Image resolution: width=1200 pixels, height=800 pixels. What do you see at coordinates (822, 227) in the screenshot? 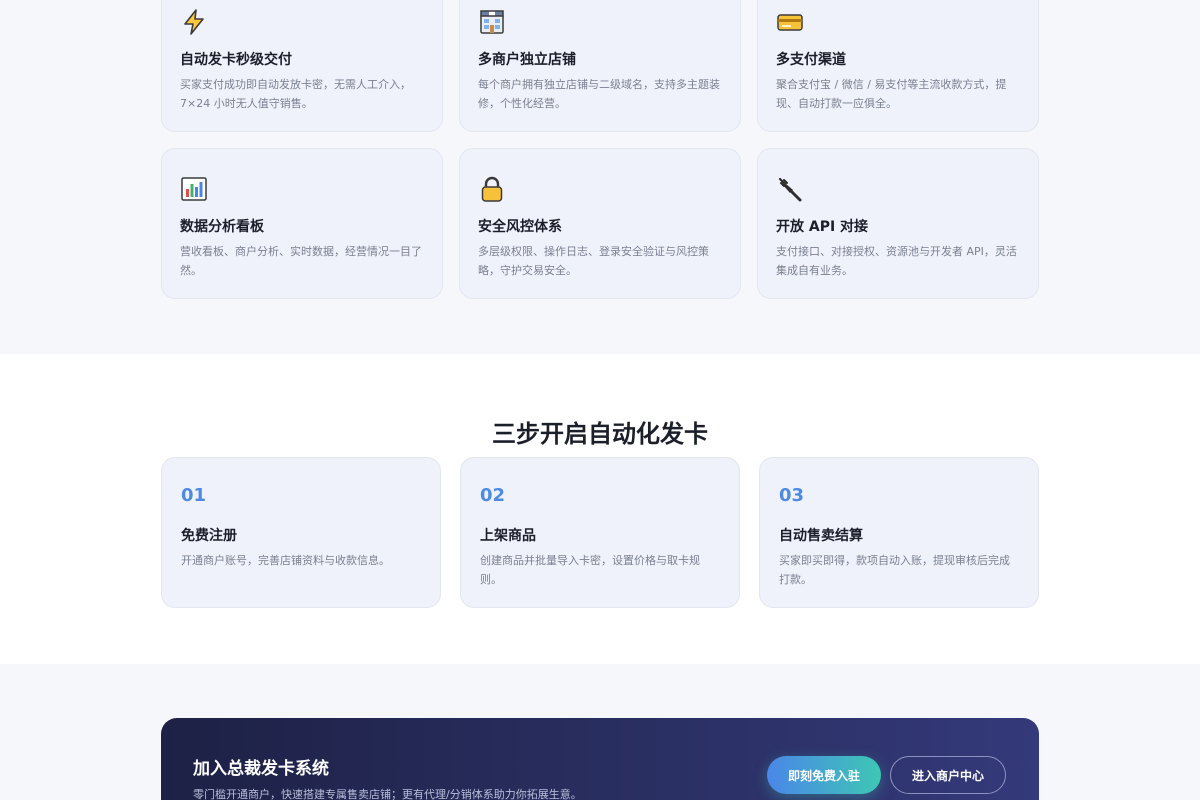
I see `feature-title: 开放 API 对接` at bounding box center [822, 227].